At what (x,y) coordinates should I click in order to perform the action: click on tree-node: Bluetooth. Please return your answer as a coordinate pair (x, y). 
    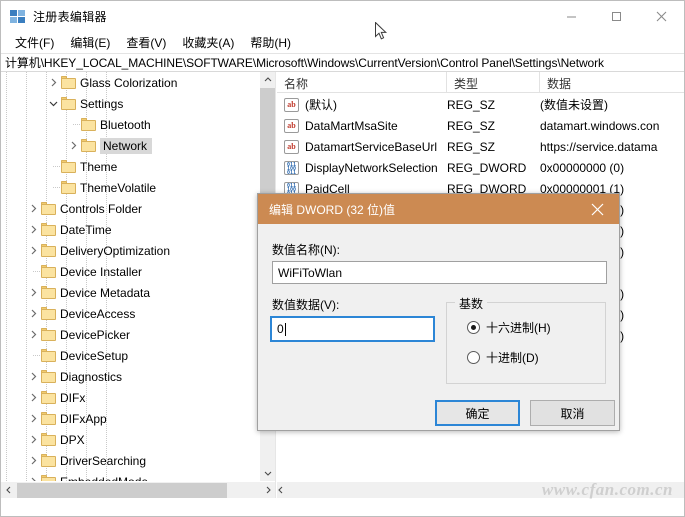
    Looking at the image, I should click on (131, 124).